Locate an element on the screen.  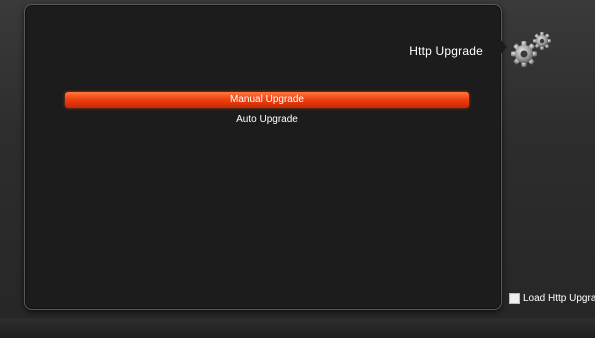
legend-label: Load Http Upgra is located at coordinates (559, 298).